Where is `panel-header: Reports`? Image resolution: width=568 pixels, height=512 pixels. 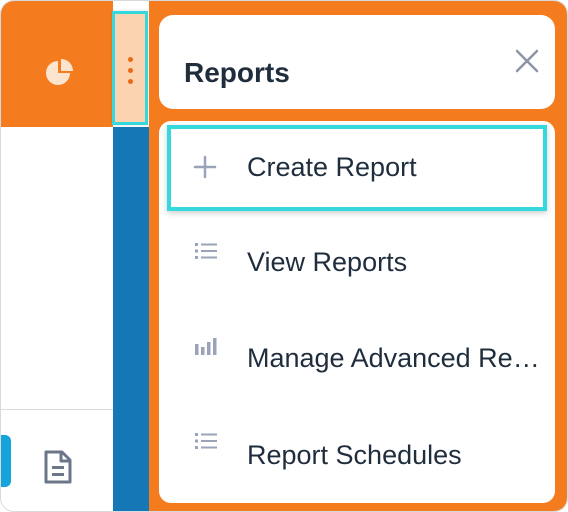 panel-header: Reports is located at coordinates (357, 62).